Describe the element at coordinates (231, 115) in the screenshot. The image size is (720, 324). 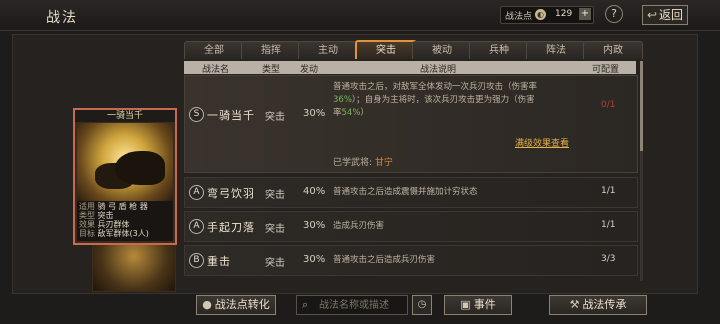
I see `tactic-name: 一骑当千` at that location.